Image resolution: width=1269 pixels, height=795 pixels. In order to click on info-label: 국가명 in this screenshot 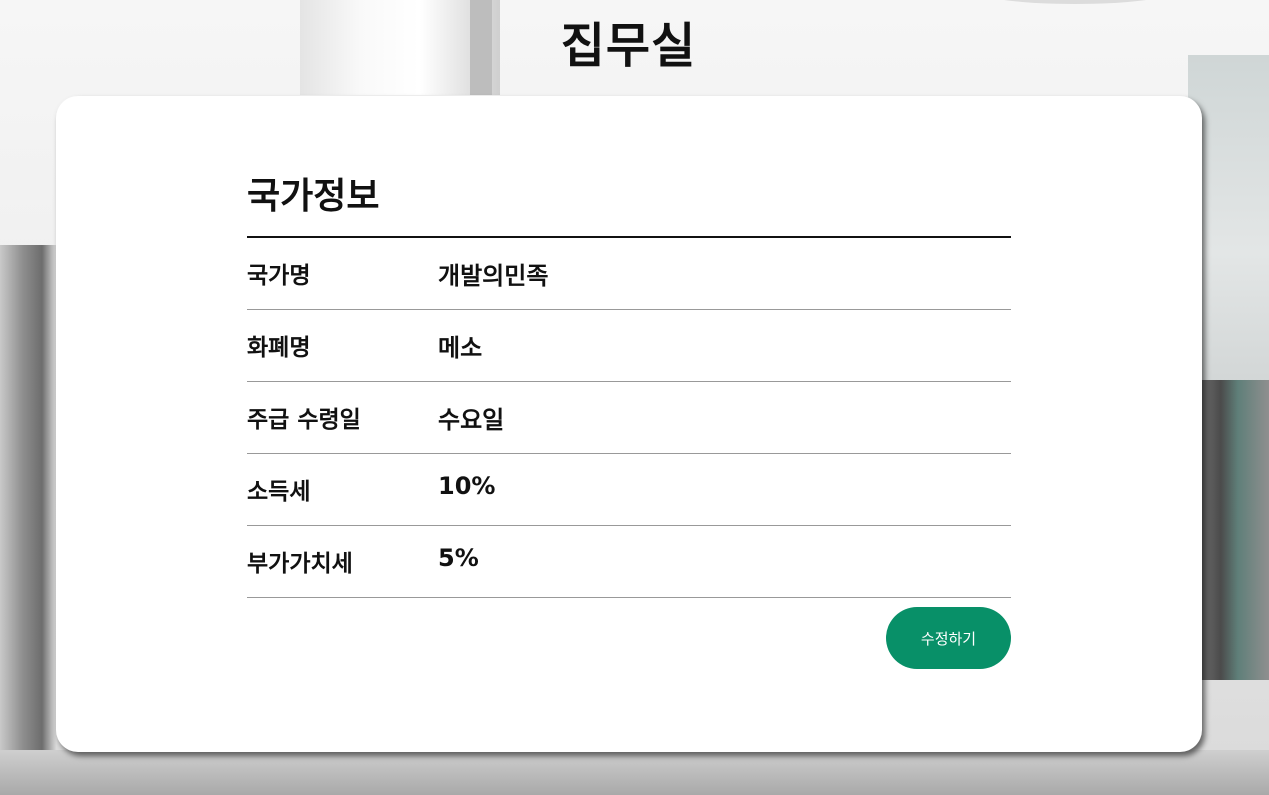, I will do `click(279, 276)`.